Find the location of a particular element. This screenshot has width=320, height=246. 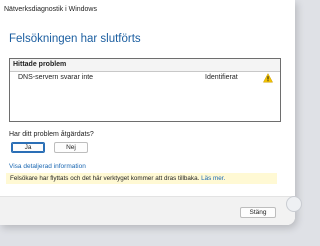

problems-header: Hittade problem is located at coordinates (145, 65).